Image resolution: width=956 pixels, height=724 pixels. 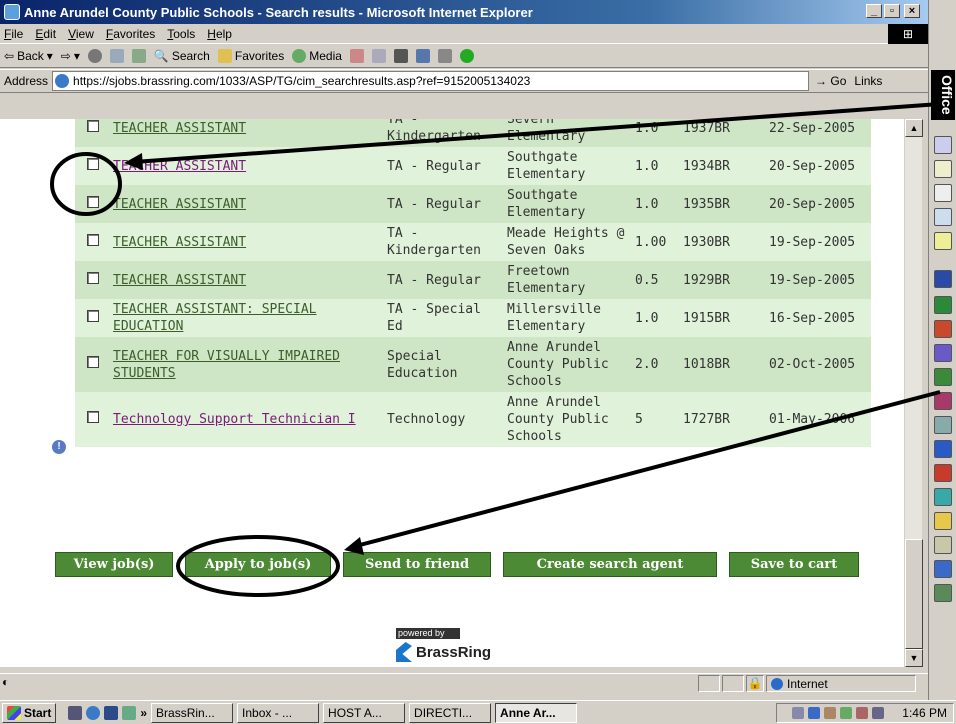 What do you see at coordinates (250, 55) in the screenshot?
I see `favorites-button: Favorites` at bounding box center [250, 55].